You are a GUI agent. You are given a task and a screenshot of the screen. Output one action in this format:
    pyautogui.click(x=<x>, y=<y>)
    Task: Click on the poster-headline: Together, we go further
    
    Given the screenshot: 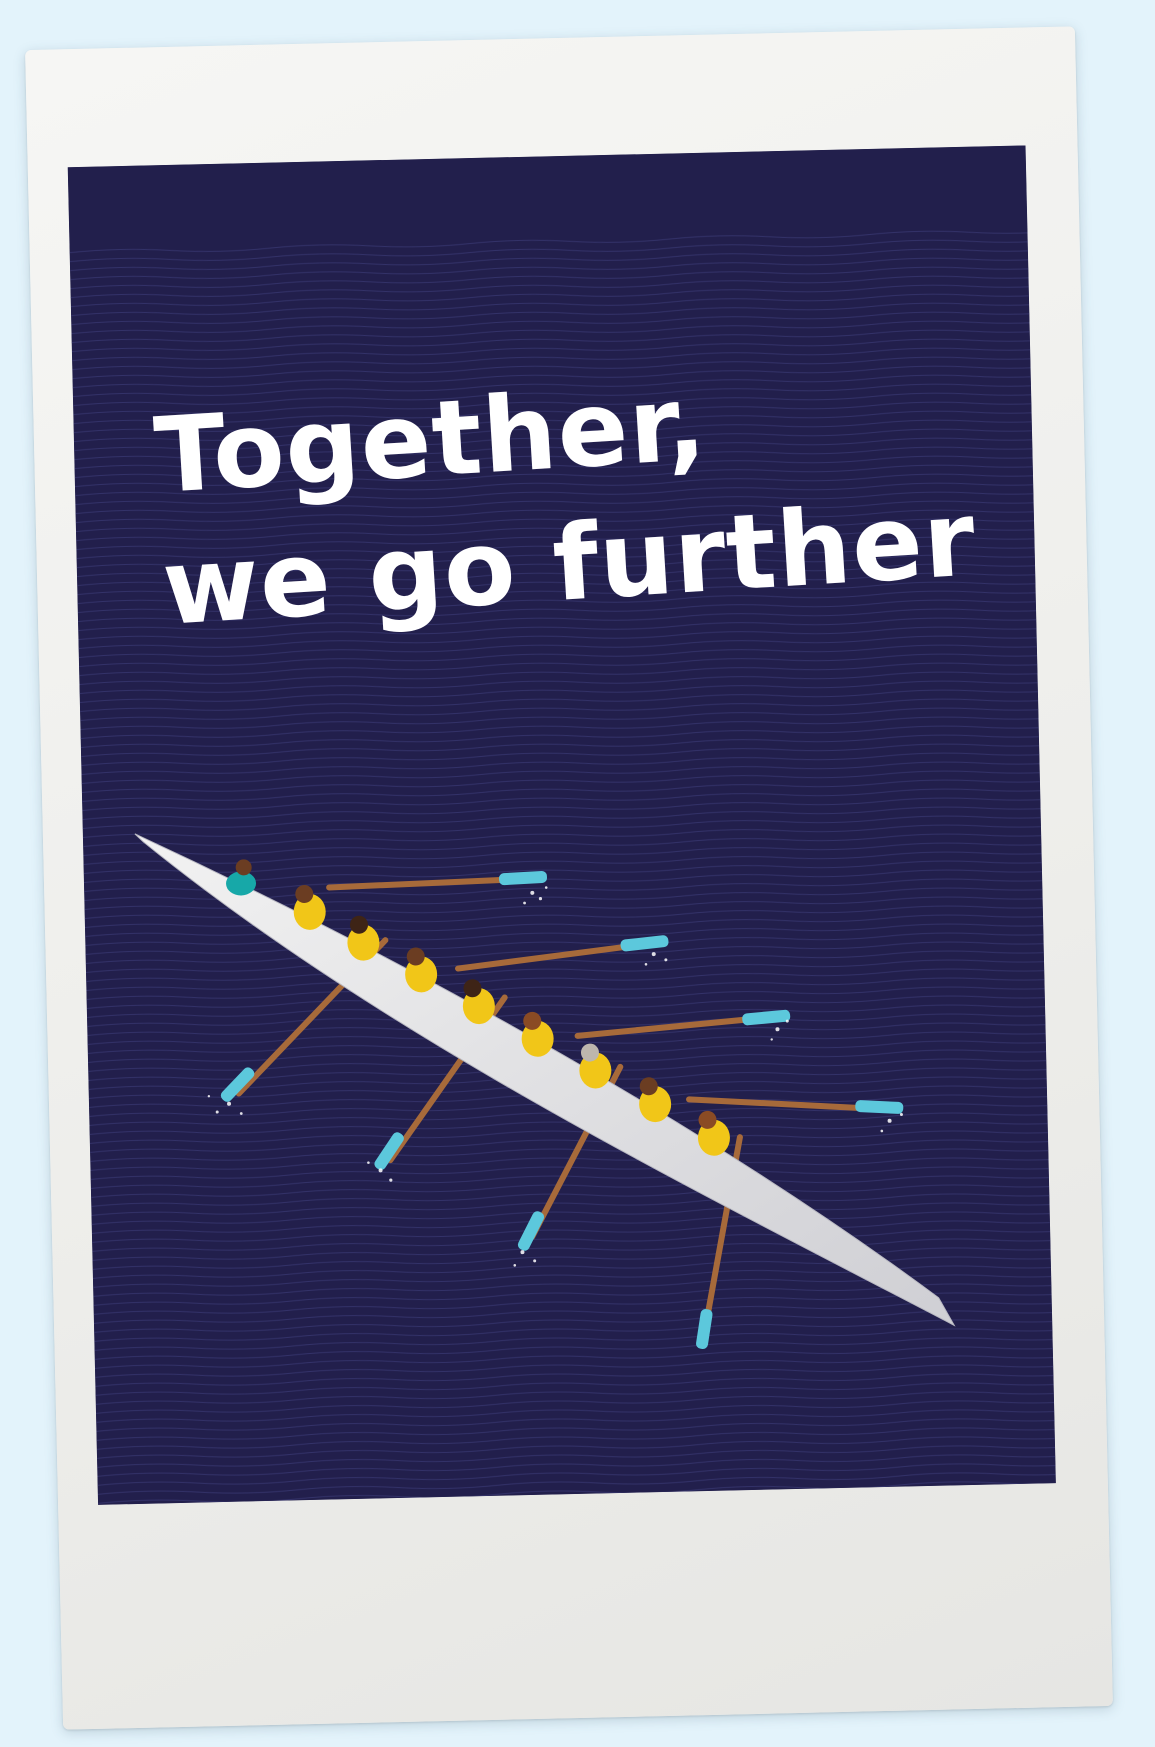 What is the action you would take?
    pyautogui.click(x=565, y=497)
    